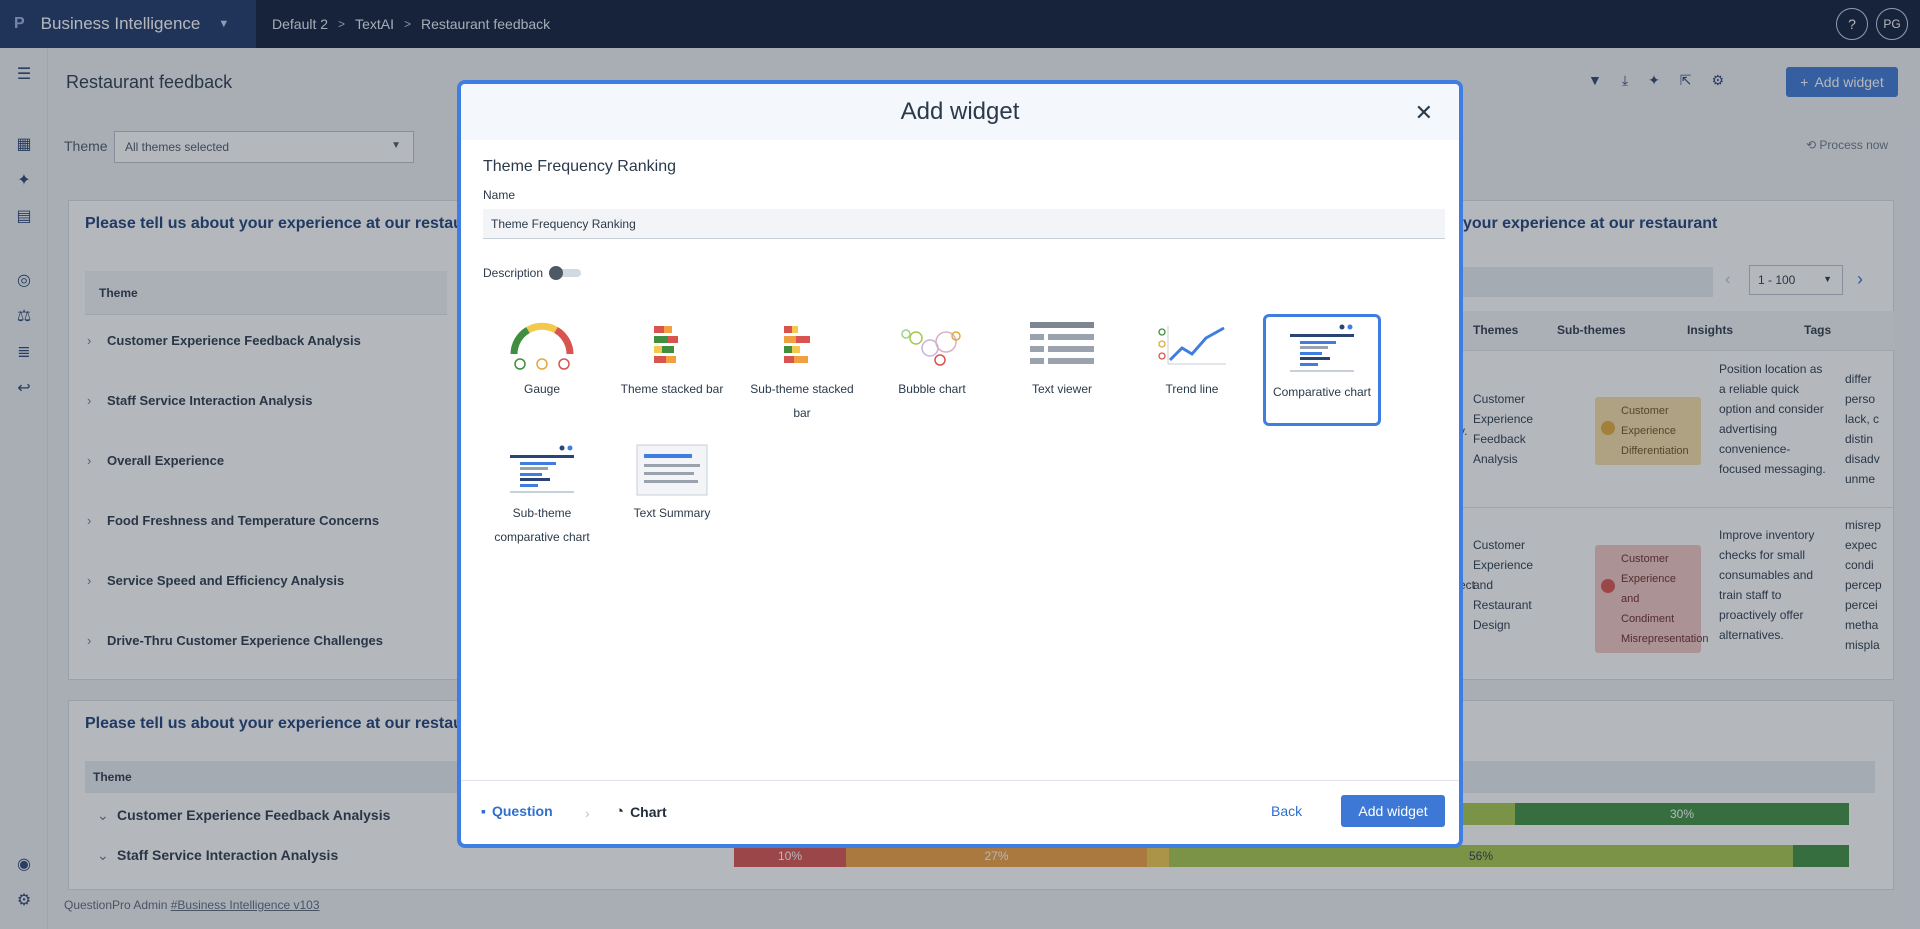 Image resolution: width=1920 pixels, height=929 pixels. I want to click on chart-option-text-summary: Text Summary, so click(672, 494).